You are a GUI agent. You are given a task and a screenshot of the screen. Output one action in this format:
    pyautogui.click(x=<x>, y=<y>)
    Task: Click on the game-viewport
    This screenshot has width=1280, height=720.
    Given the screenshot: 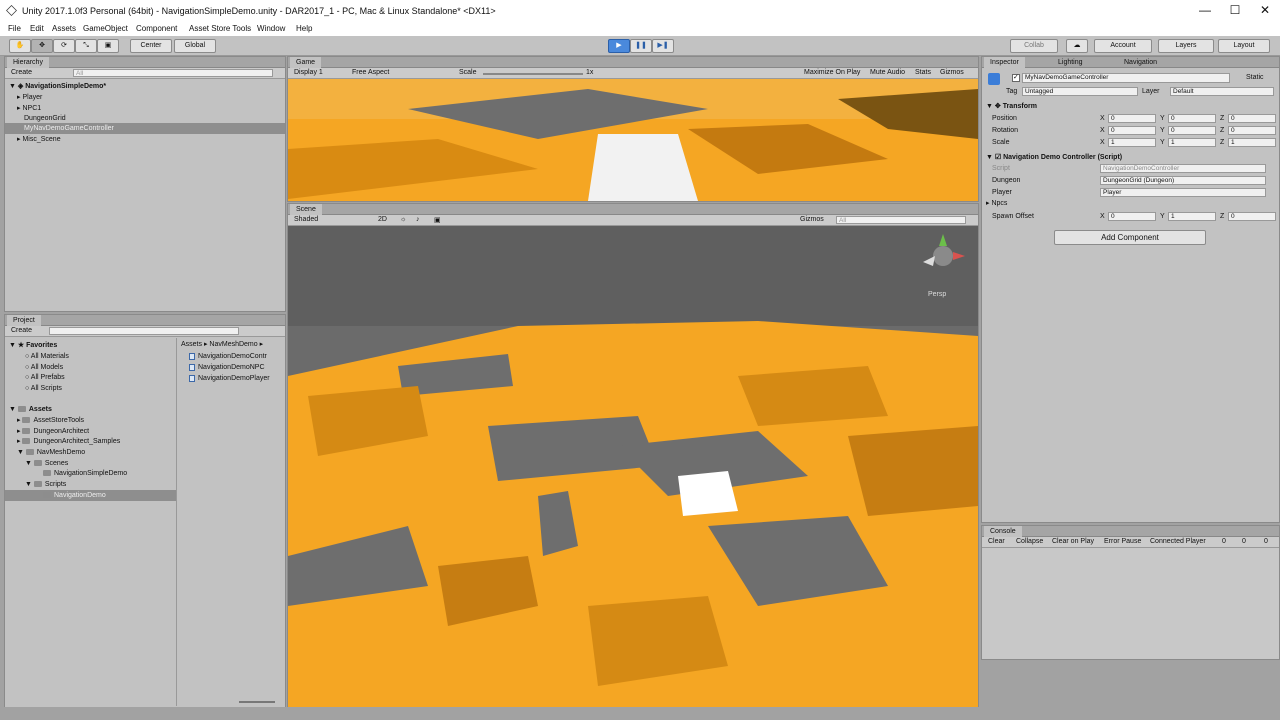 What is the action you would take?
    pyautogui.click(x=633, y=140)
    